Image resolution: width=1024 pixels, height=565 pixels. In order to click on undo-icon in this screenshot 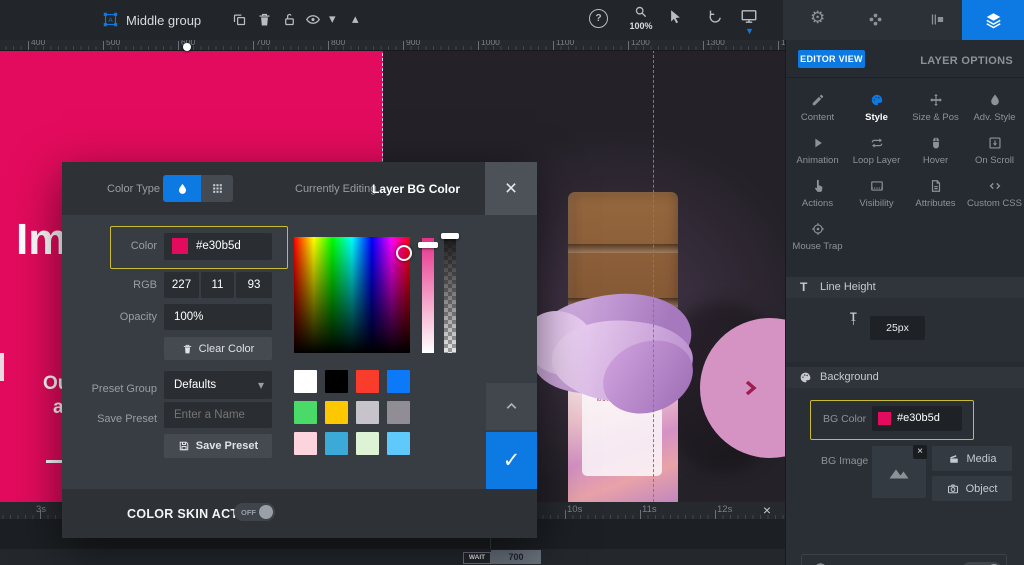, I will do `click(715, 16)`.